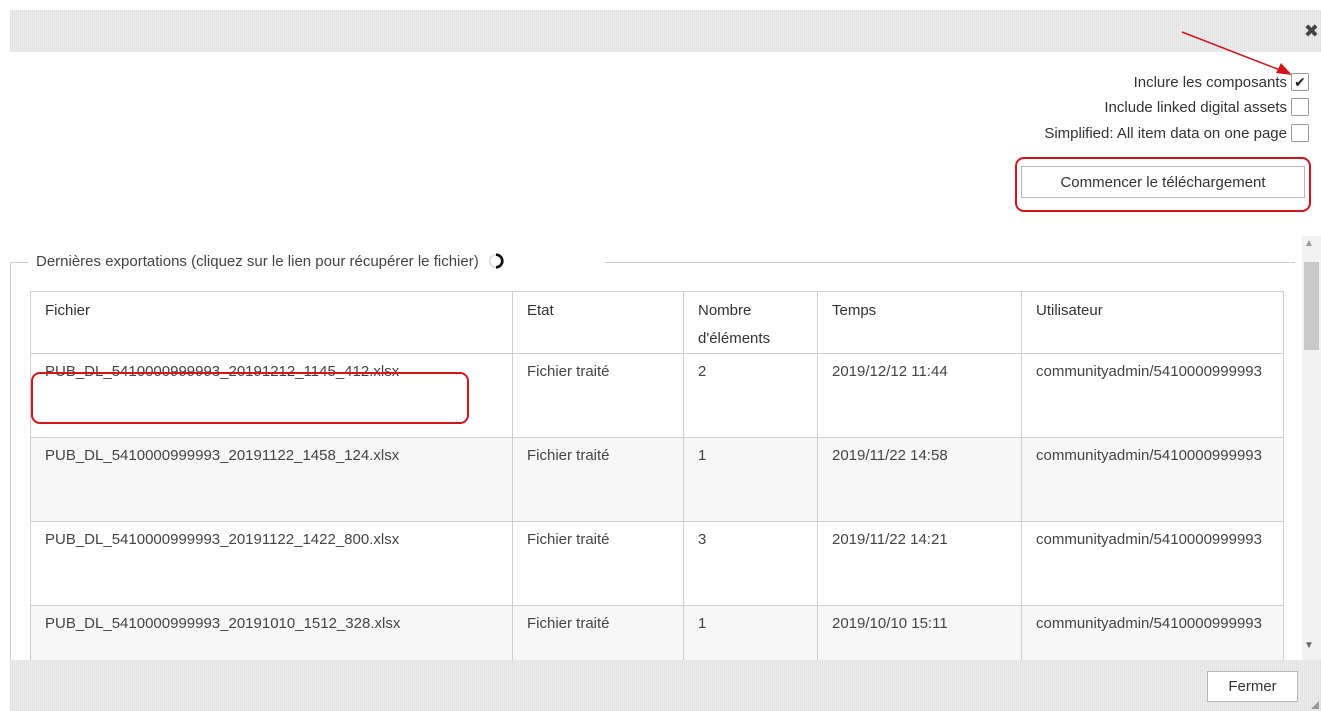  What do you see at coordinates (750, 322) in the screenshot?
I see `column-header-count: Nombre d'éléments` at bounding box center [750, 322].